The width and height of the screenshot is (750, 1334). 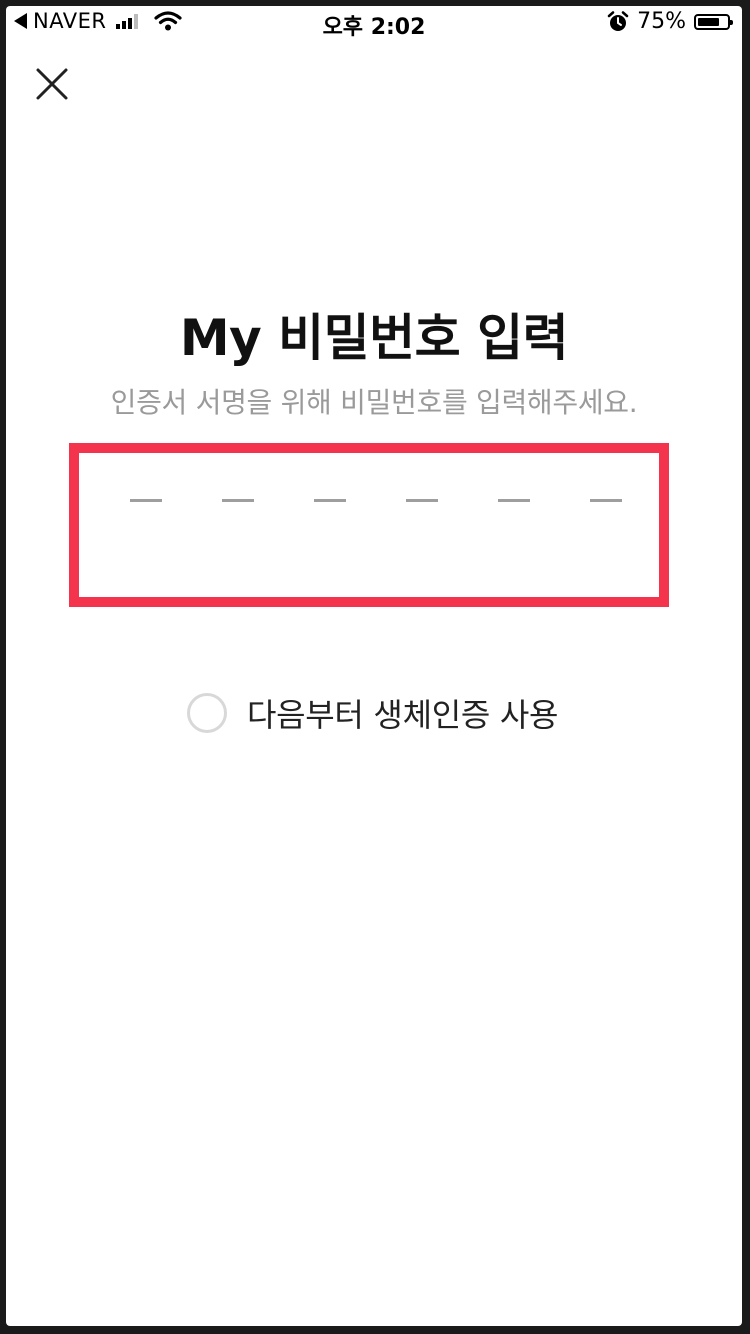 I want to click on battery-fill, so click(x=708, y=21).